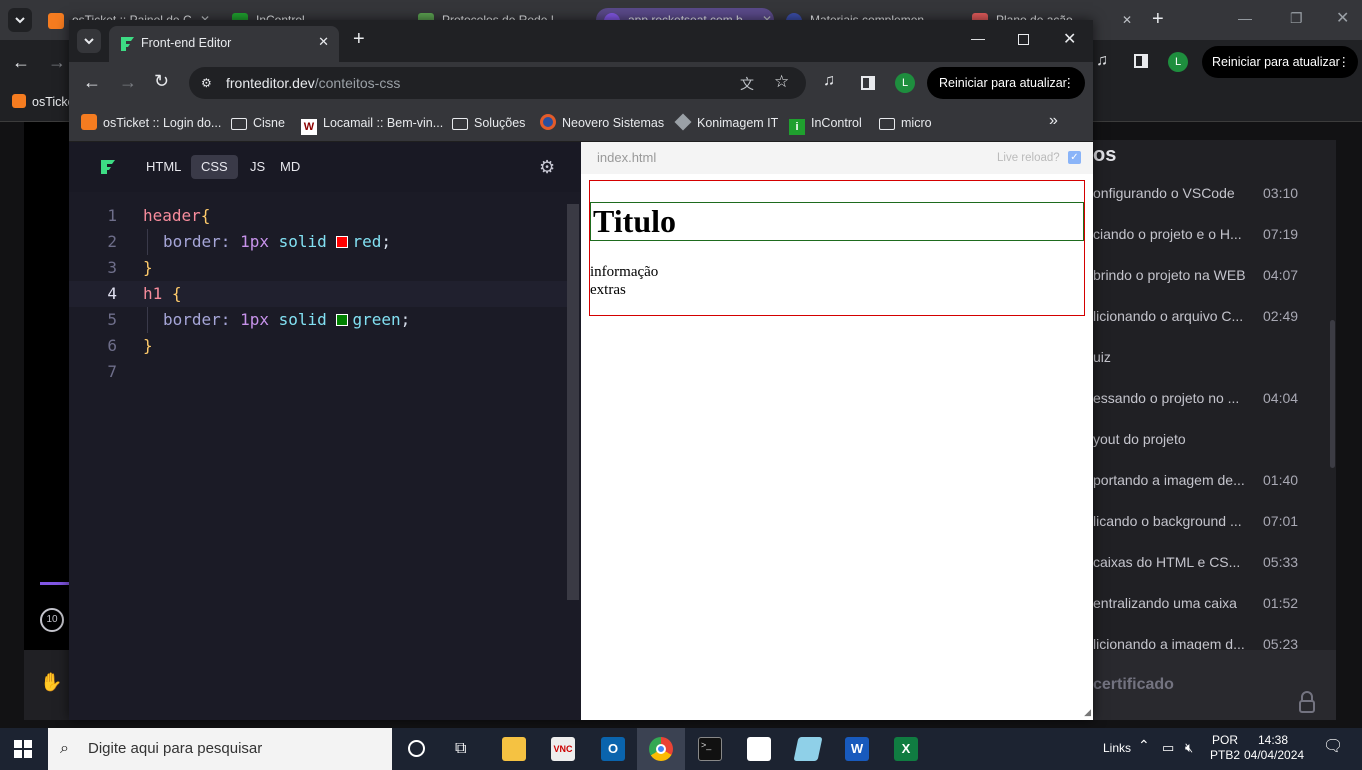  What do you see at coordinates (23, 749) in the screenshot?
I see `start-button` at bounding box center [23, 749].